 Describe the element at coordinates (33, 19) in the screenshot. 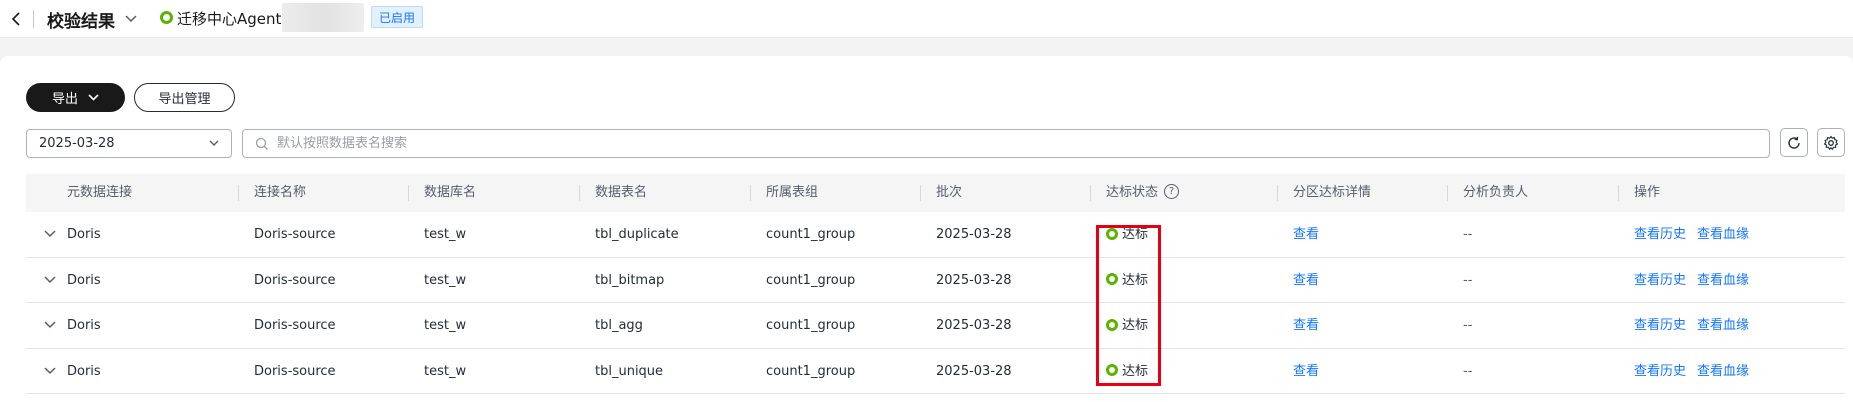

I see `header-divider` at that location.